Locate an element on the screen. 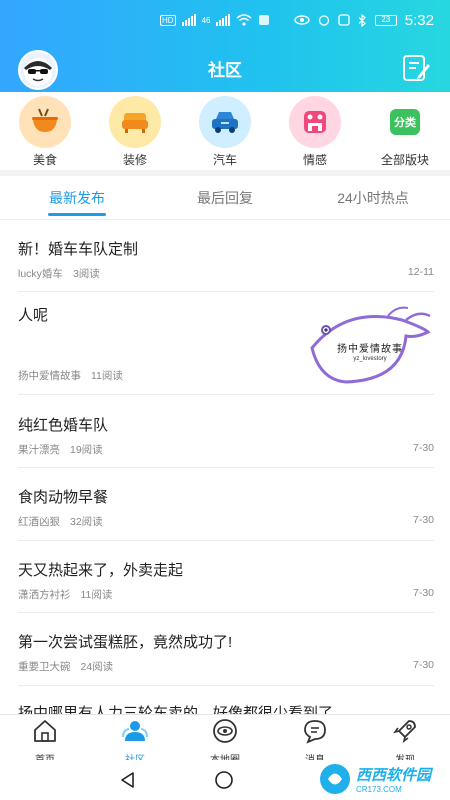  tab-24h-hot: 24小时热点 is located at coordinates (373, 198).